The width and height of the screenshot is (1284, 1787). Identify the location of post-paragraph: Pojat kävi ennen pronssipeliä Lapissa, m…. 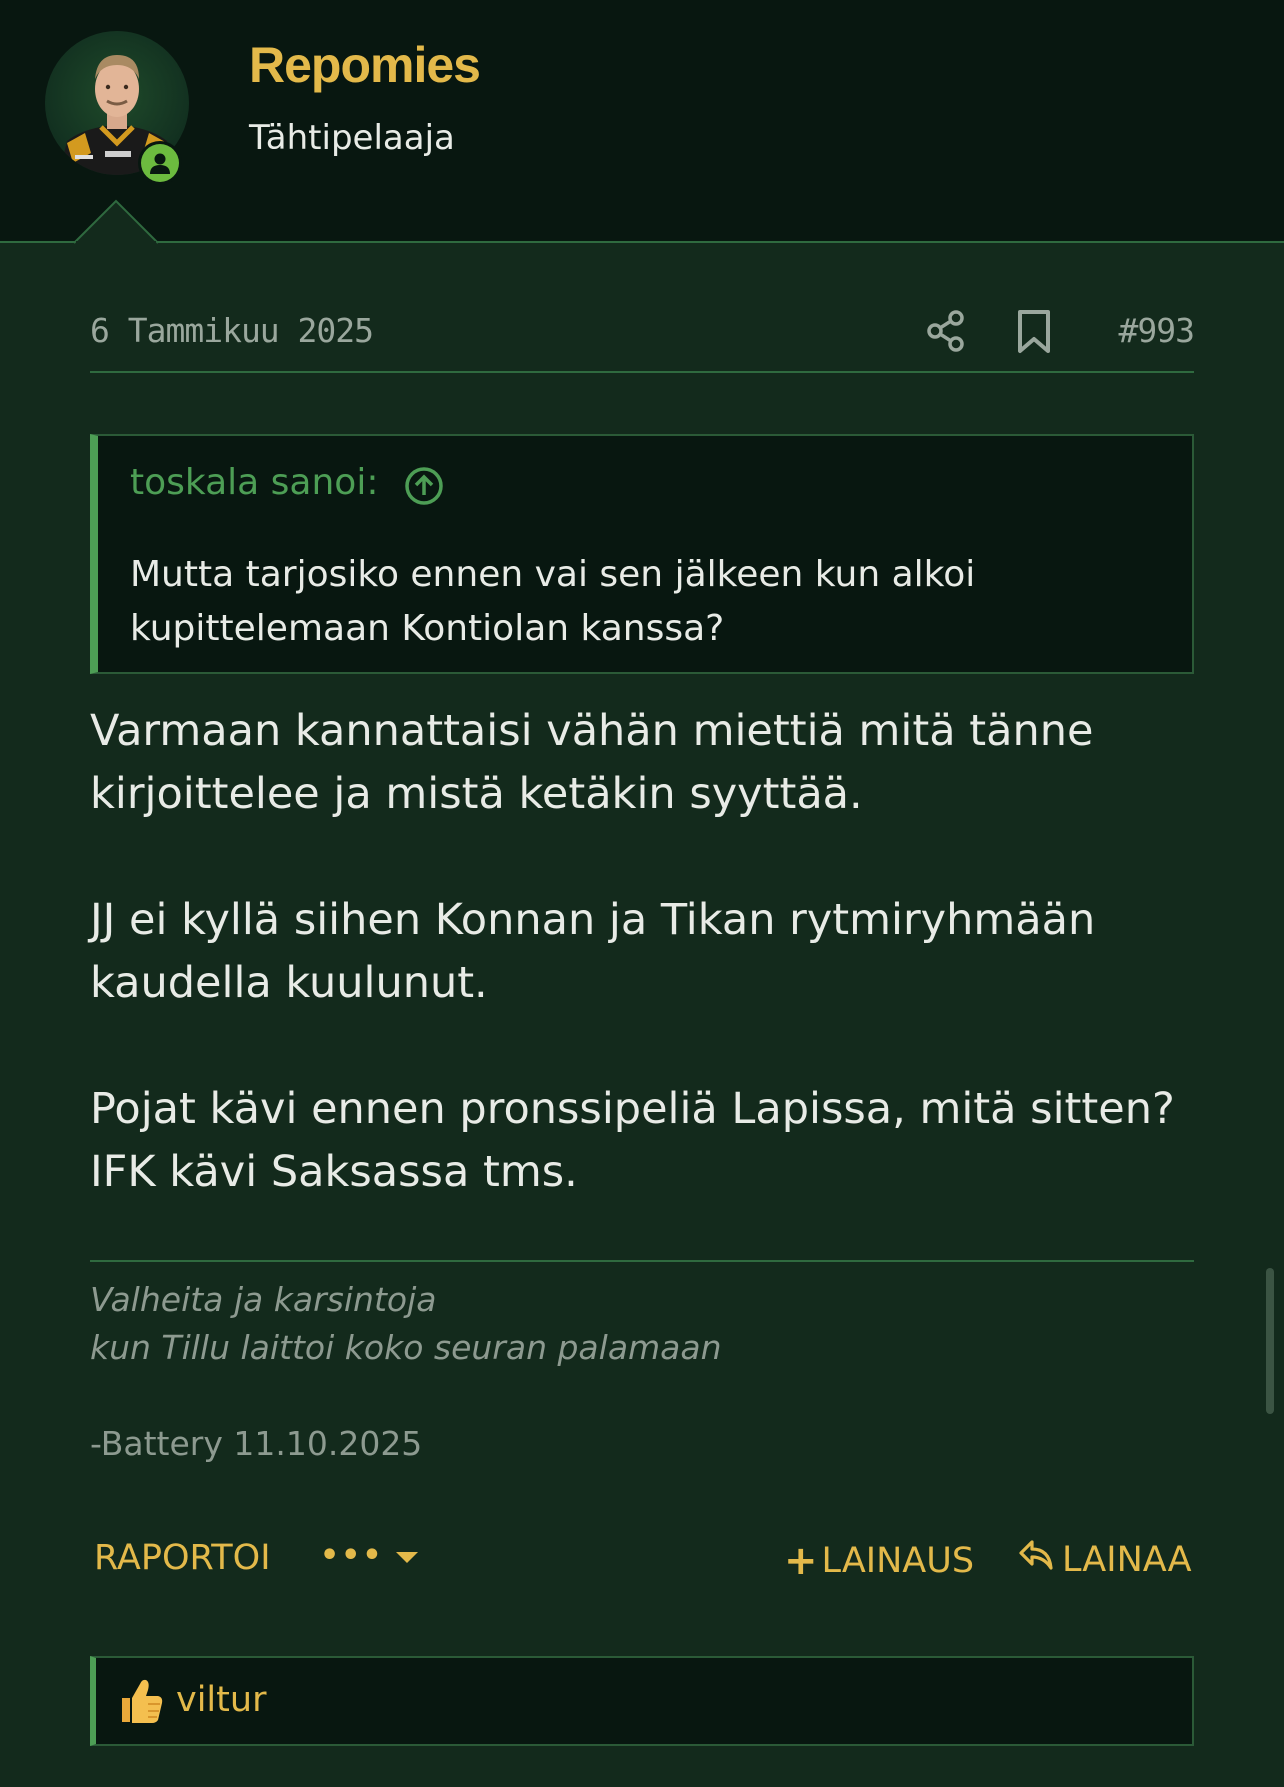
(632, 1140).